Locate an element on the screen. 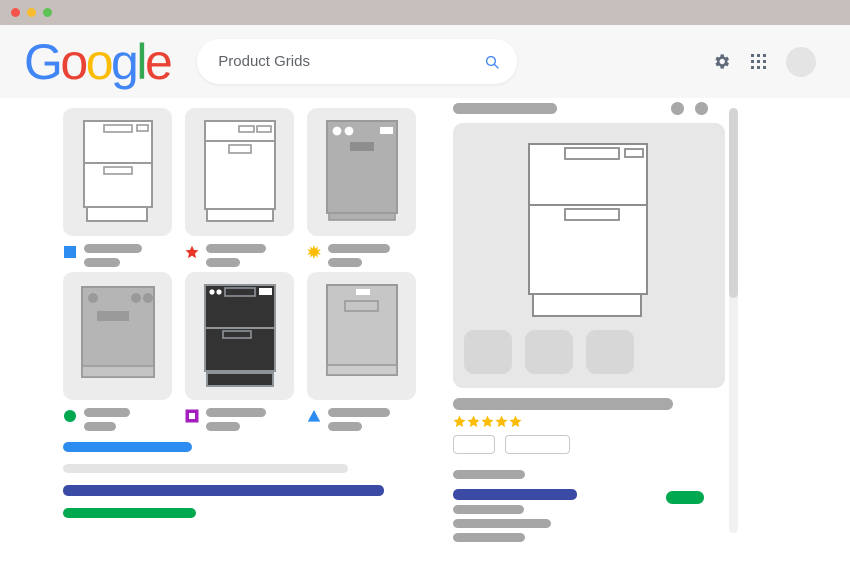 Image resolution: width=850 pixels, height=569 pixels. detail-panel-header is located at coordinates (590, 108).